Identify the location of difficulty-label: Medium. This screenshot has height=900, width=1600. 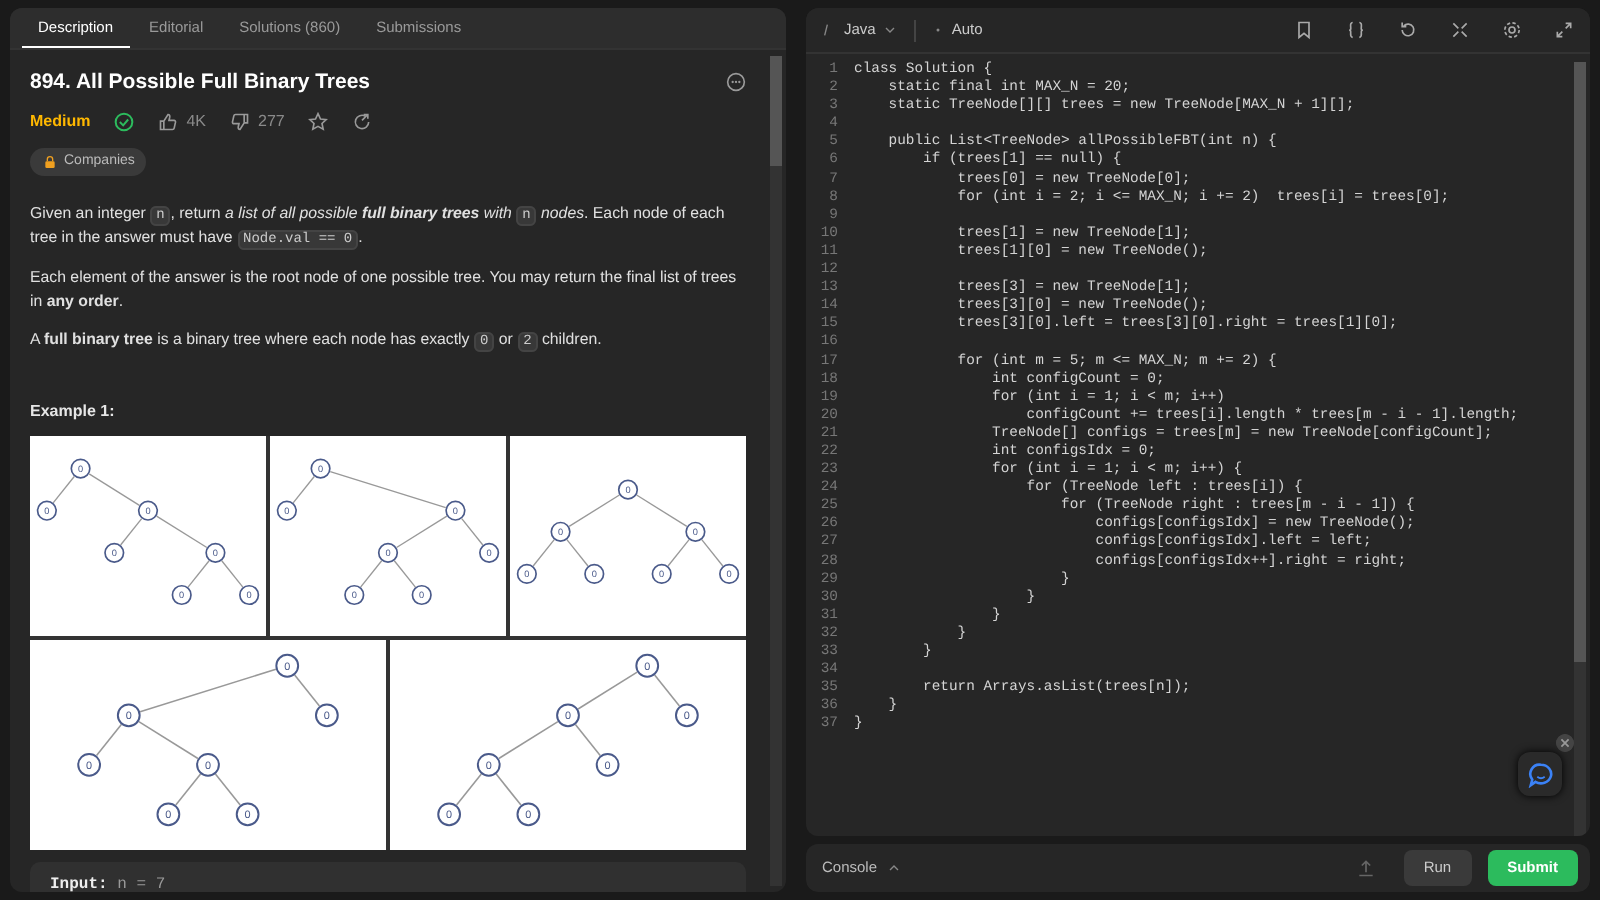
(60, 121).